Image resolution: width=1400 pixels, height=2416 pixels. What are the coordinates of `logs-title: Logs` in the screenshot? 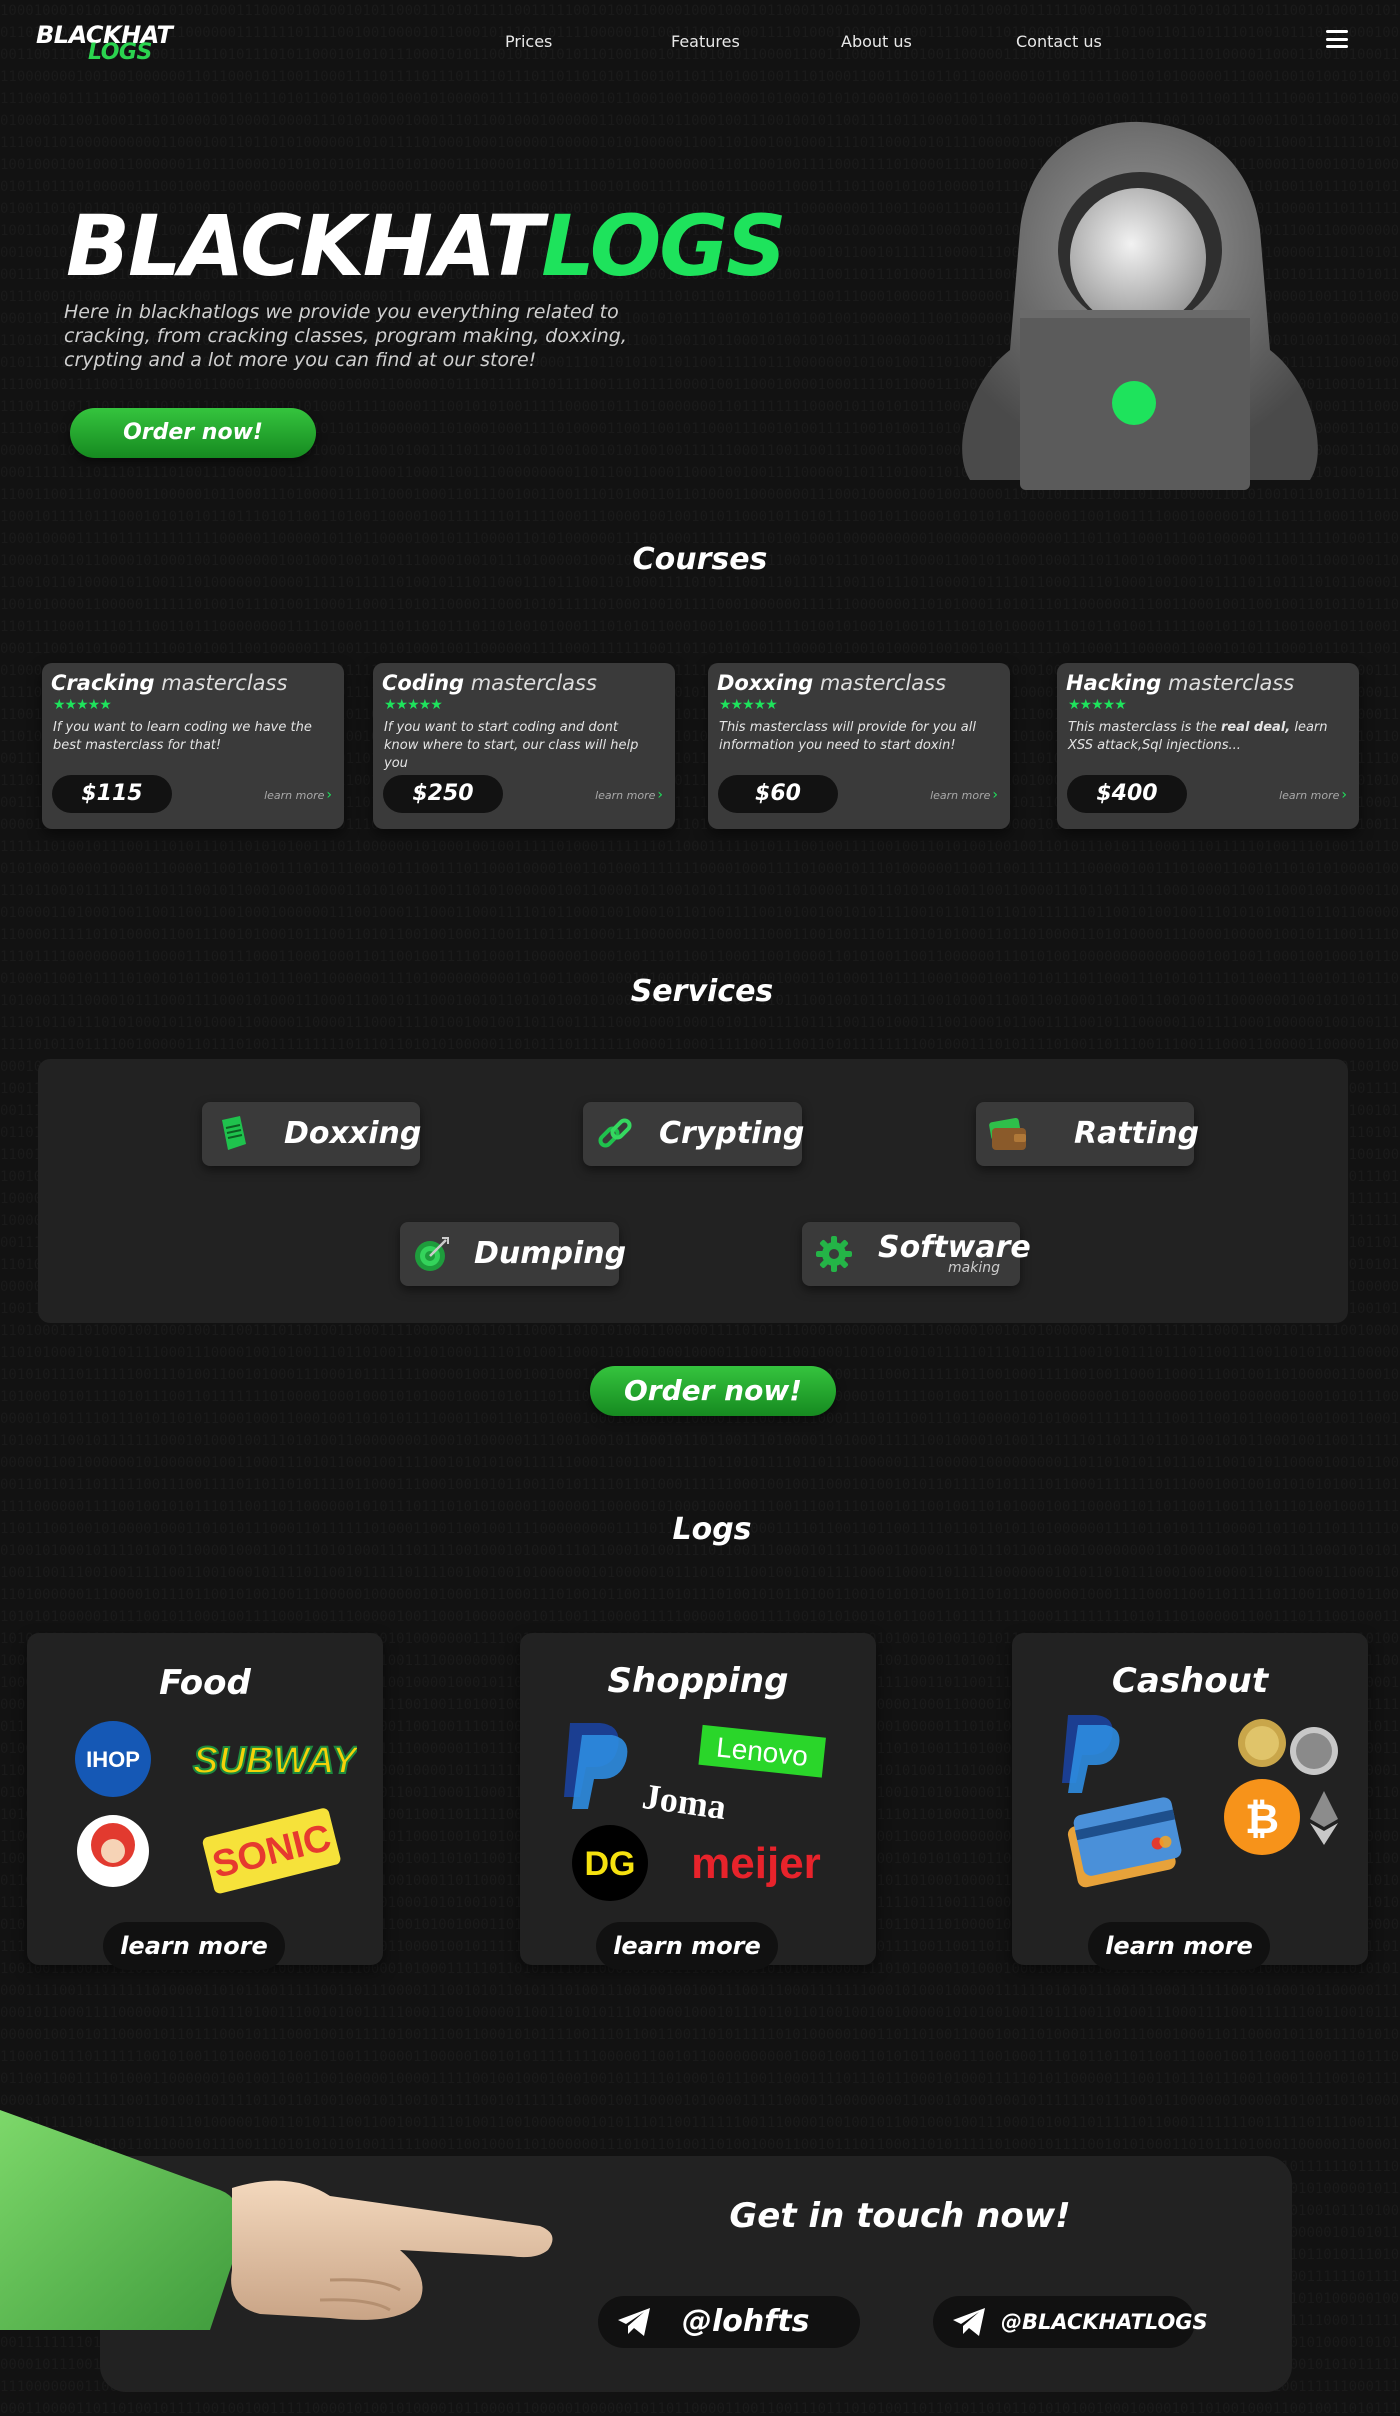 It's located at (712, 1529).